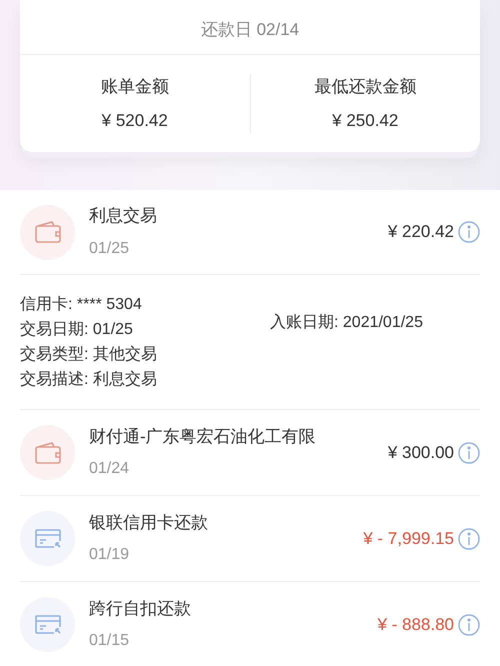 The width and height of the screenshot is (500, 666). I want to click on transaction-title: 银联信用卡还款, so click(149, 523).